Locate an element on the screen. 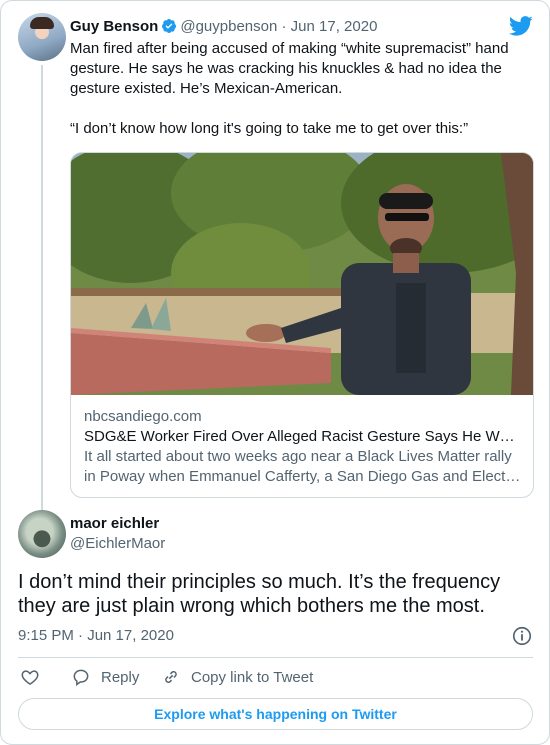  like-button is located at coordinates (30, 677).